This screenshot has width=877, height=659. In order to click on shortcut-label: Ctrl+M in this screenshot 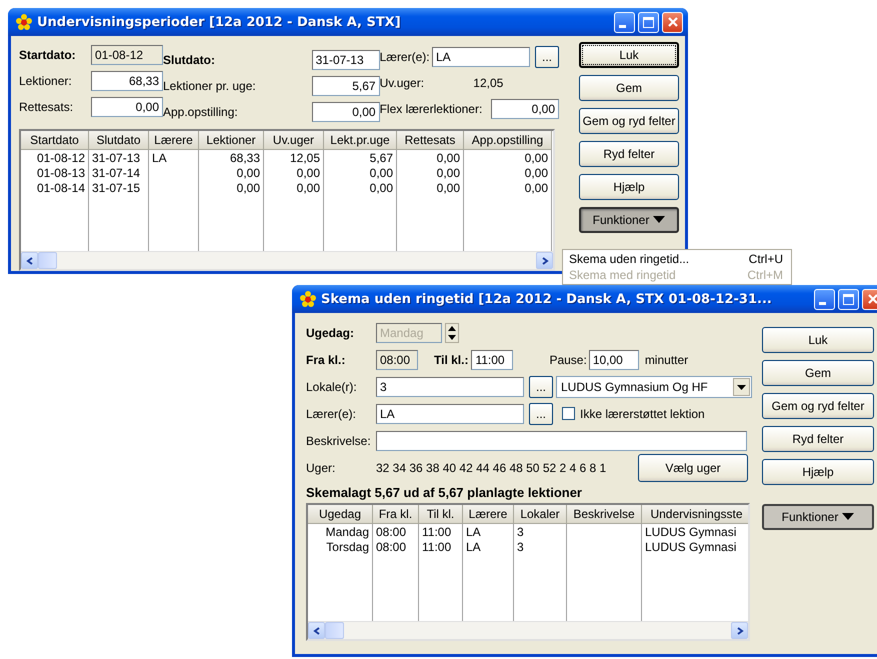, I will do `click(764, 275)`.